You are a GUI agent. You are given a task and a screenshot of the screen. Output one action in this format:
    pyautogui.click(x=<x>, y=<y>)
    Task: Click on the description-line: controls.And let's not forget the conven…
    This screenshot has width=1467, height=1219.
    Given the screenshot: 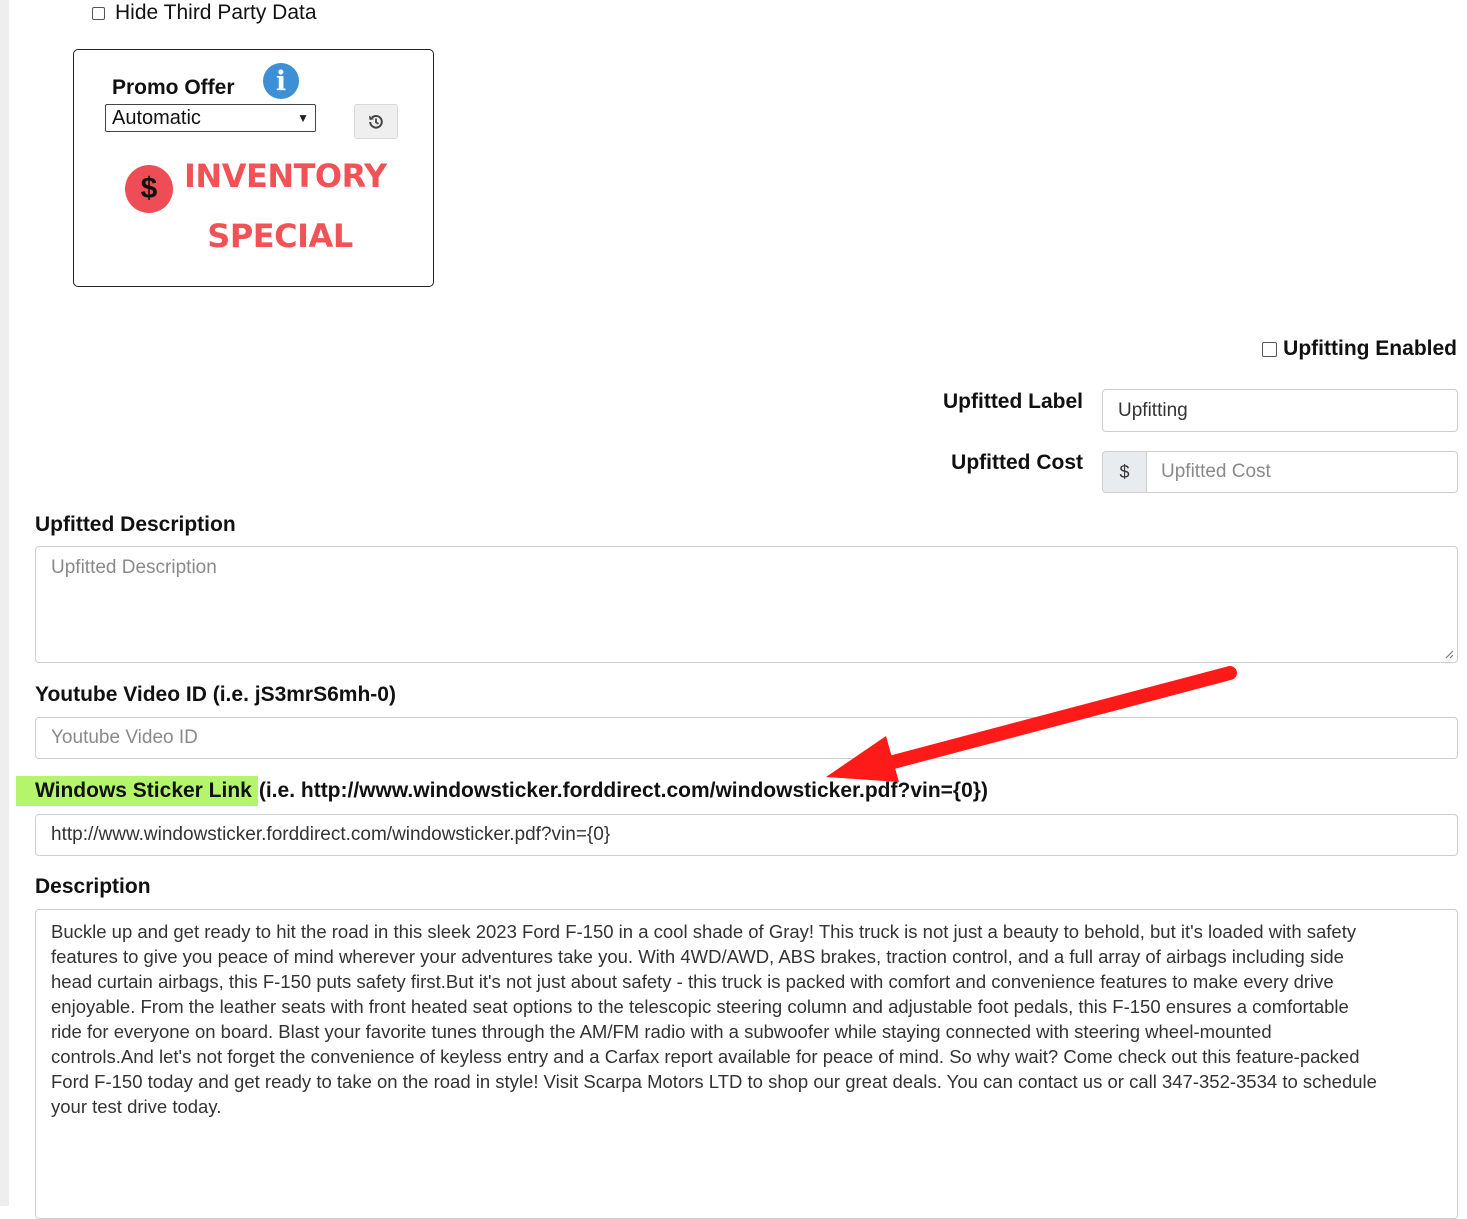 What is the action you would take?
    pyautogui.click(x=705, y=1056)
    